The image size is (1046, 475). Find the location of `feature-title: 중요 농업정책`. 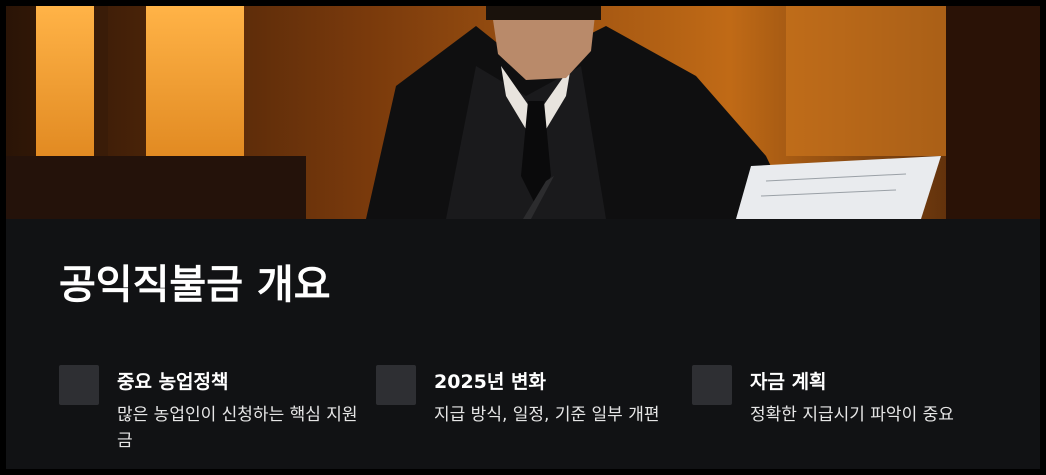

feature-title: 중요 농업정책 is located at coordinates (173, 382).